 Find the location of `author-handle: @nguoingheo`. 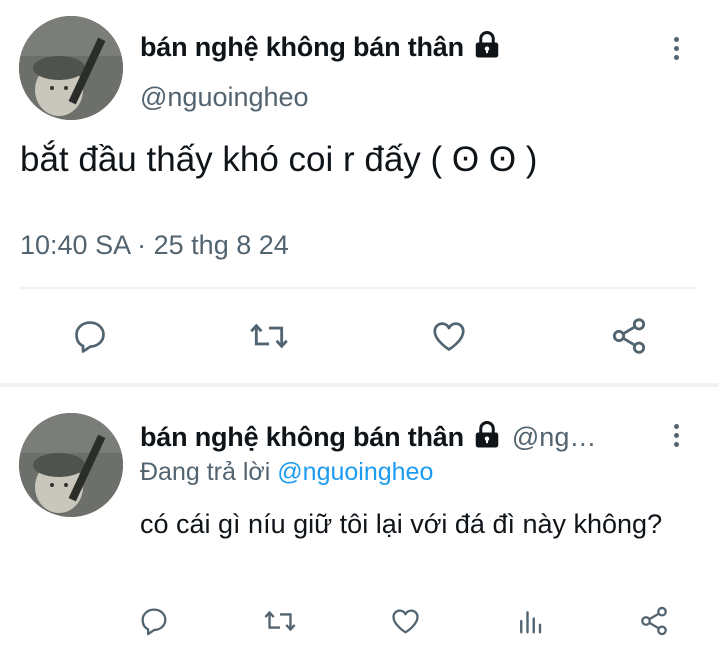

author-handle: @nguoingheo is located at coordinates (224, 97).